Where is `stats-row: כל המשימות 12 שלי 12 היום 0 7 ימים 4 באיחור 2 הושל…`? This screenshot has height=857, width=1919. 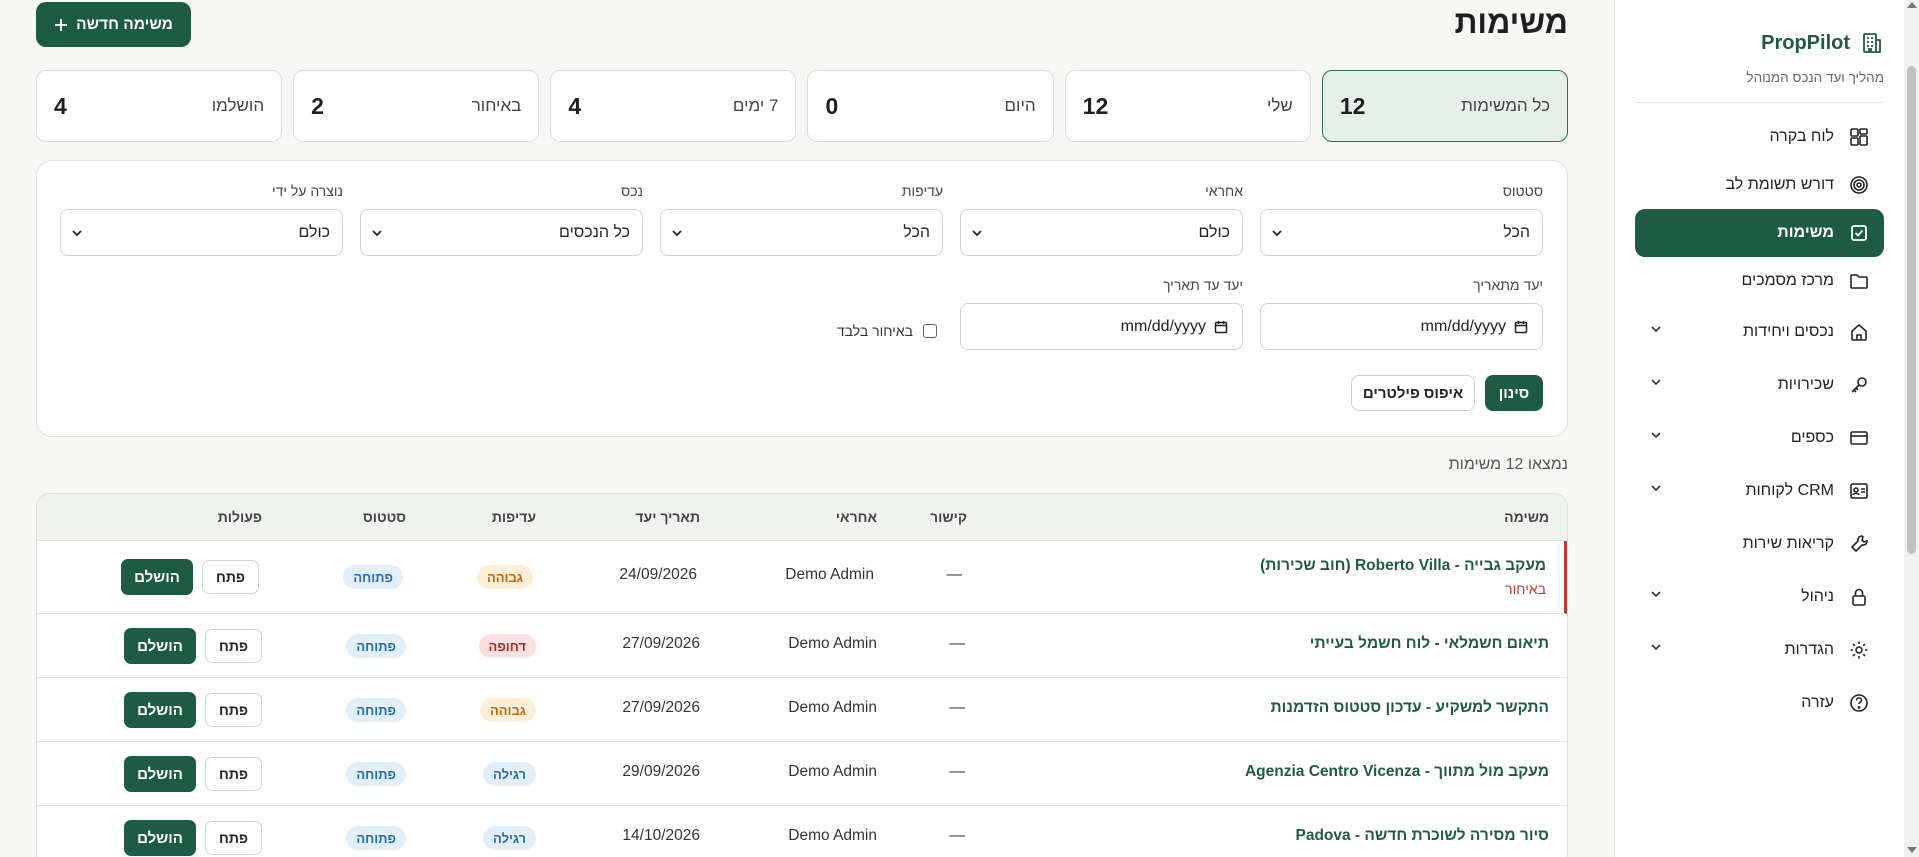 stats-row: כל המשימות 12 שלי 12 היום 0 7 ימים 4 באיחור 2 הושל… is located at coordinates (801, 106).